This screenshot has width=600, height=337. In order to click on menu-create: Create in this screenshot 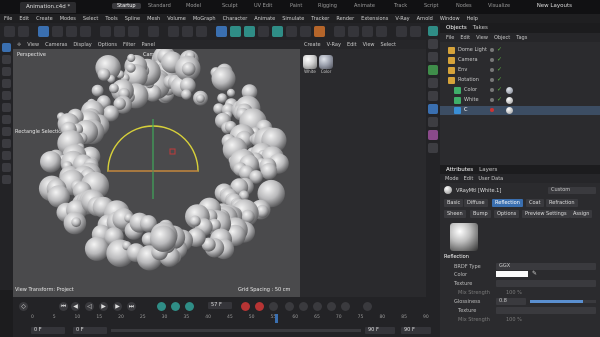, I will do `click(44, 19)`.